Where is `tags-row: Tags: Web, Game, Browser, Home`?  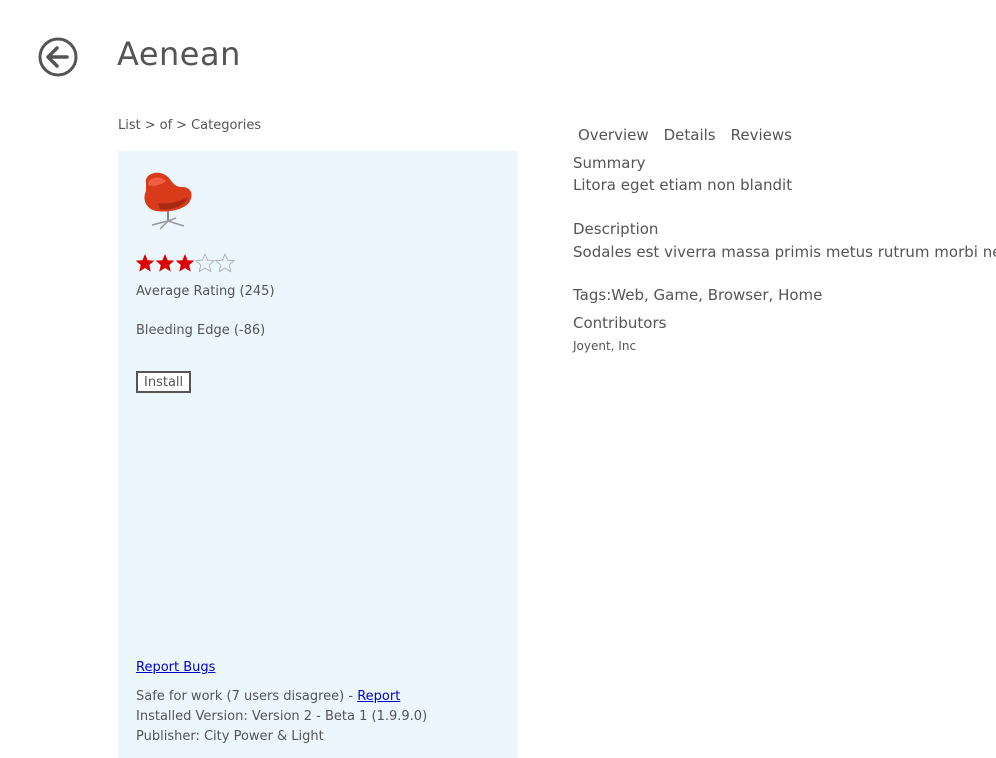 tags-row: Tags: Web, Game, Browser, Home is located at coordinates (697, 295).